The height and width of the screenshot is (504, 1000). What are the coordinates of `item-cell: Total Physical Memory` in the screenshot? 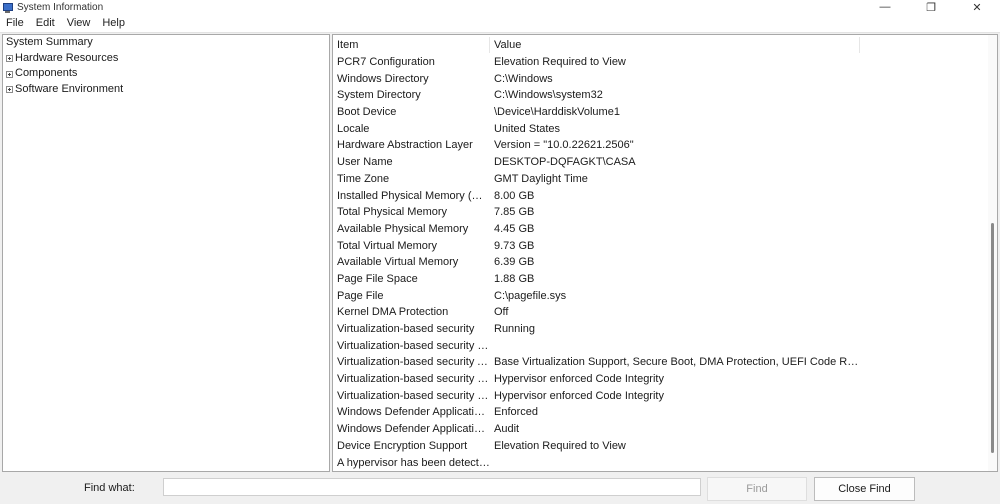 It's located at (392, 212).